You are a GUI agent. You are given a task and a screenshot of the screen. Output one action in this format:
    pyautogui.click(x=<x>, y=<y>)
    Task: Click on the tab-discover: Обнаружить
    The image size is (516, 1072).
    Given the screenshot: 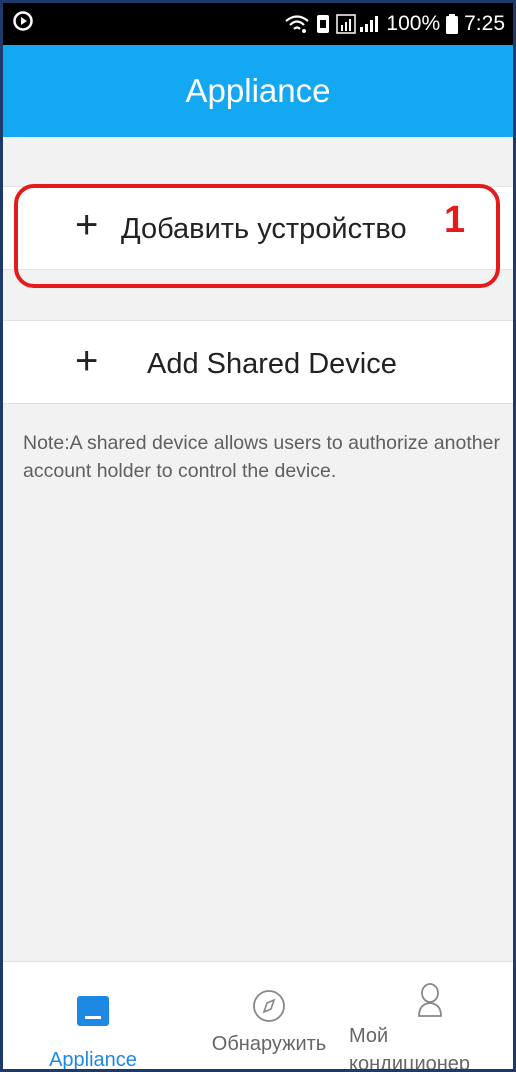 What is the action you would take?
    pyautogui.click(x=269, y=1023)
    